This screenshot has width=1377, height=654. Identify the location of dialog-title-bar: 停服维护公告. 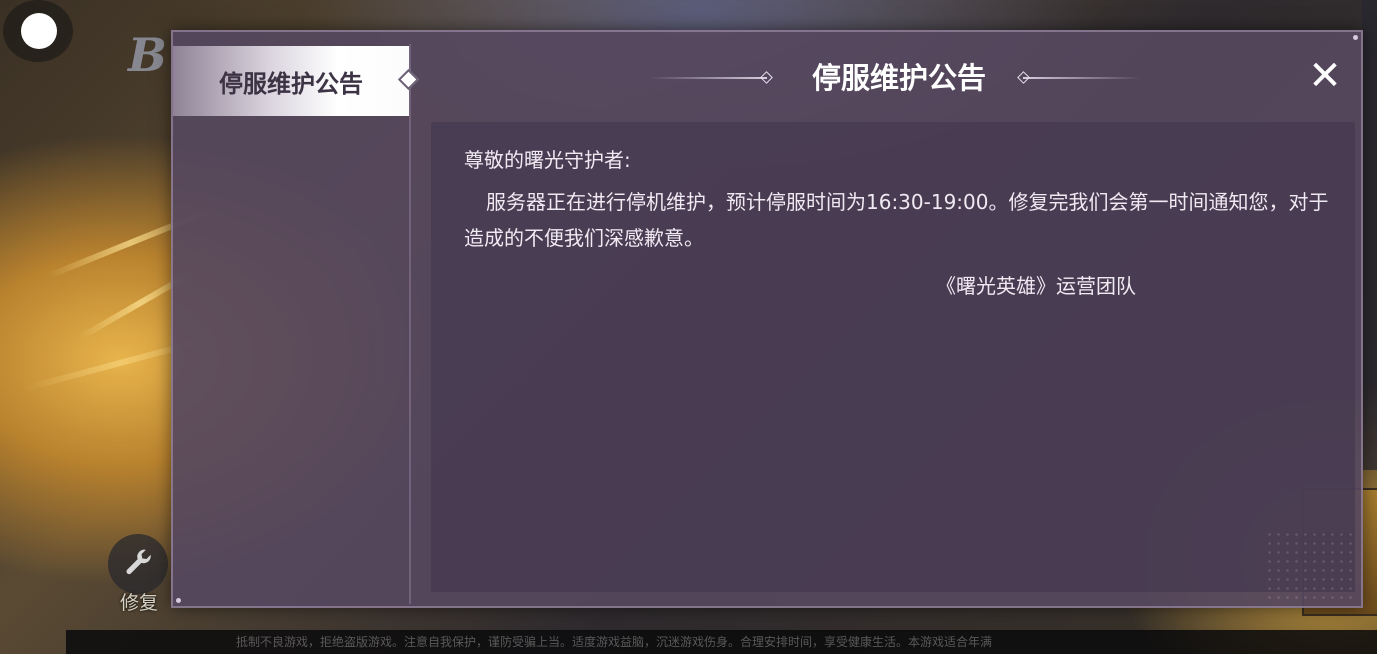
(899, 80).